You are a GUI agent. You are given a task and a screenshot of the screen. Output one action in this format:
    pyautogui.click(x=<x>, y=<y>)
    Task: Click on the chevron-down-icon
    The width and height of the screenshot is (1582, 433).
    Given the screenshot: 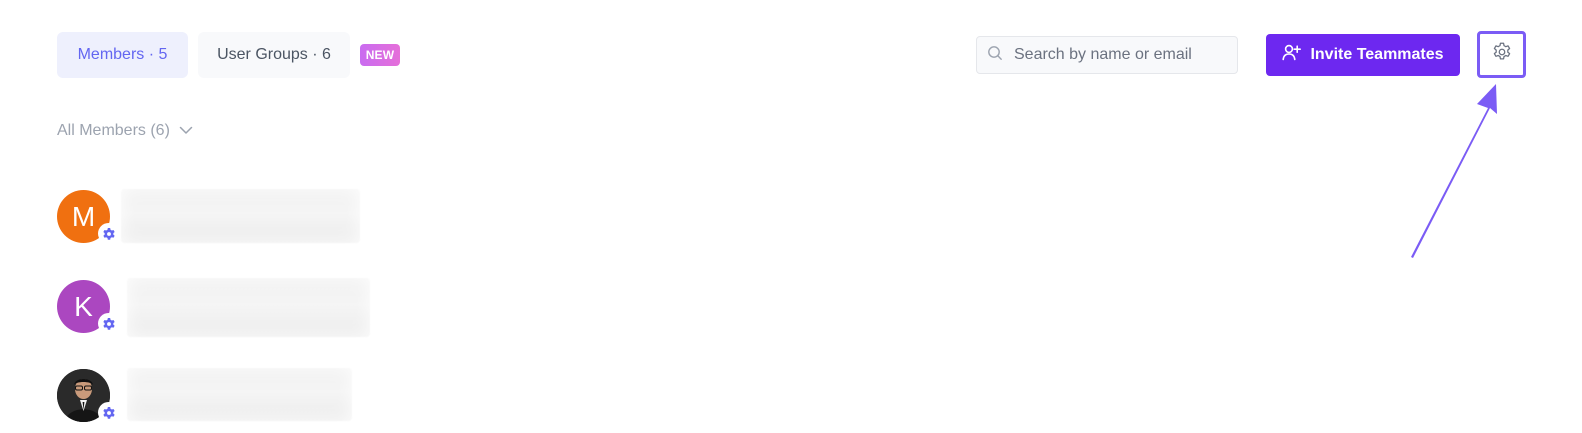 What is the action you would take?
    pyautogui.click(x=186, y=131)
    